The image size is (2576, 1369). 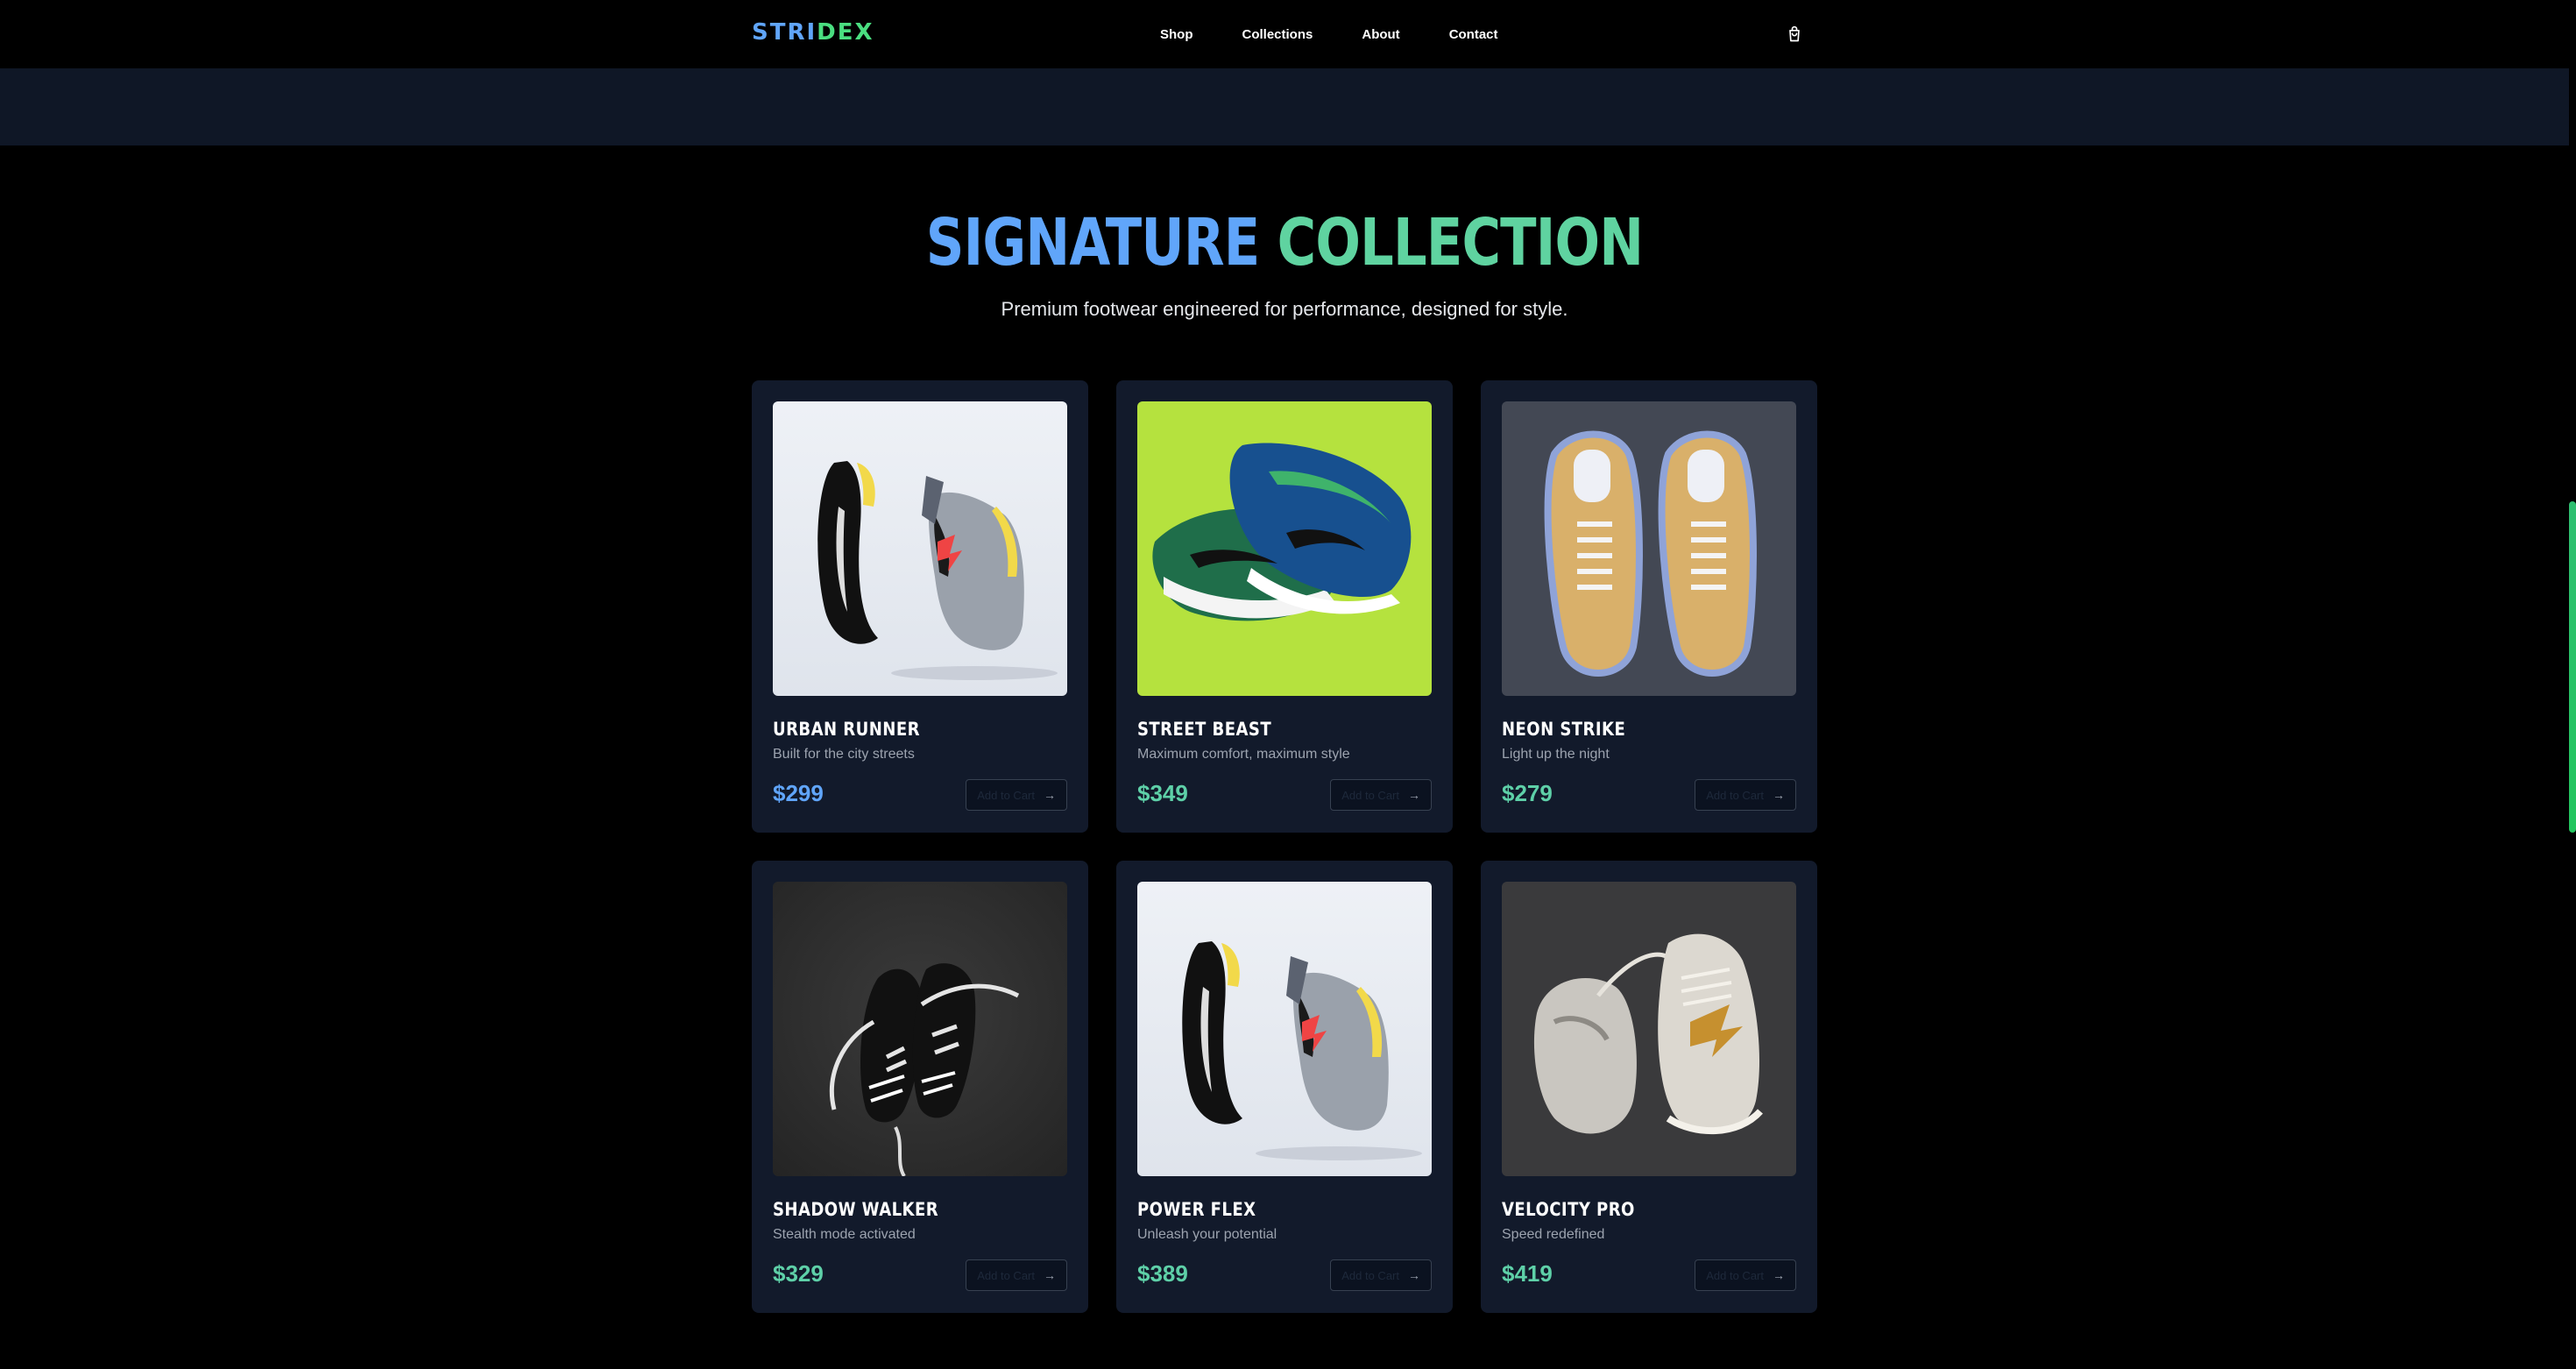 What do you see at coordinates (1162, 1273) in the screenshot?
I see `product-price: $389` at bounding box center [1162, 1273].